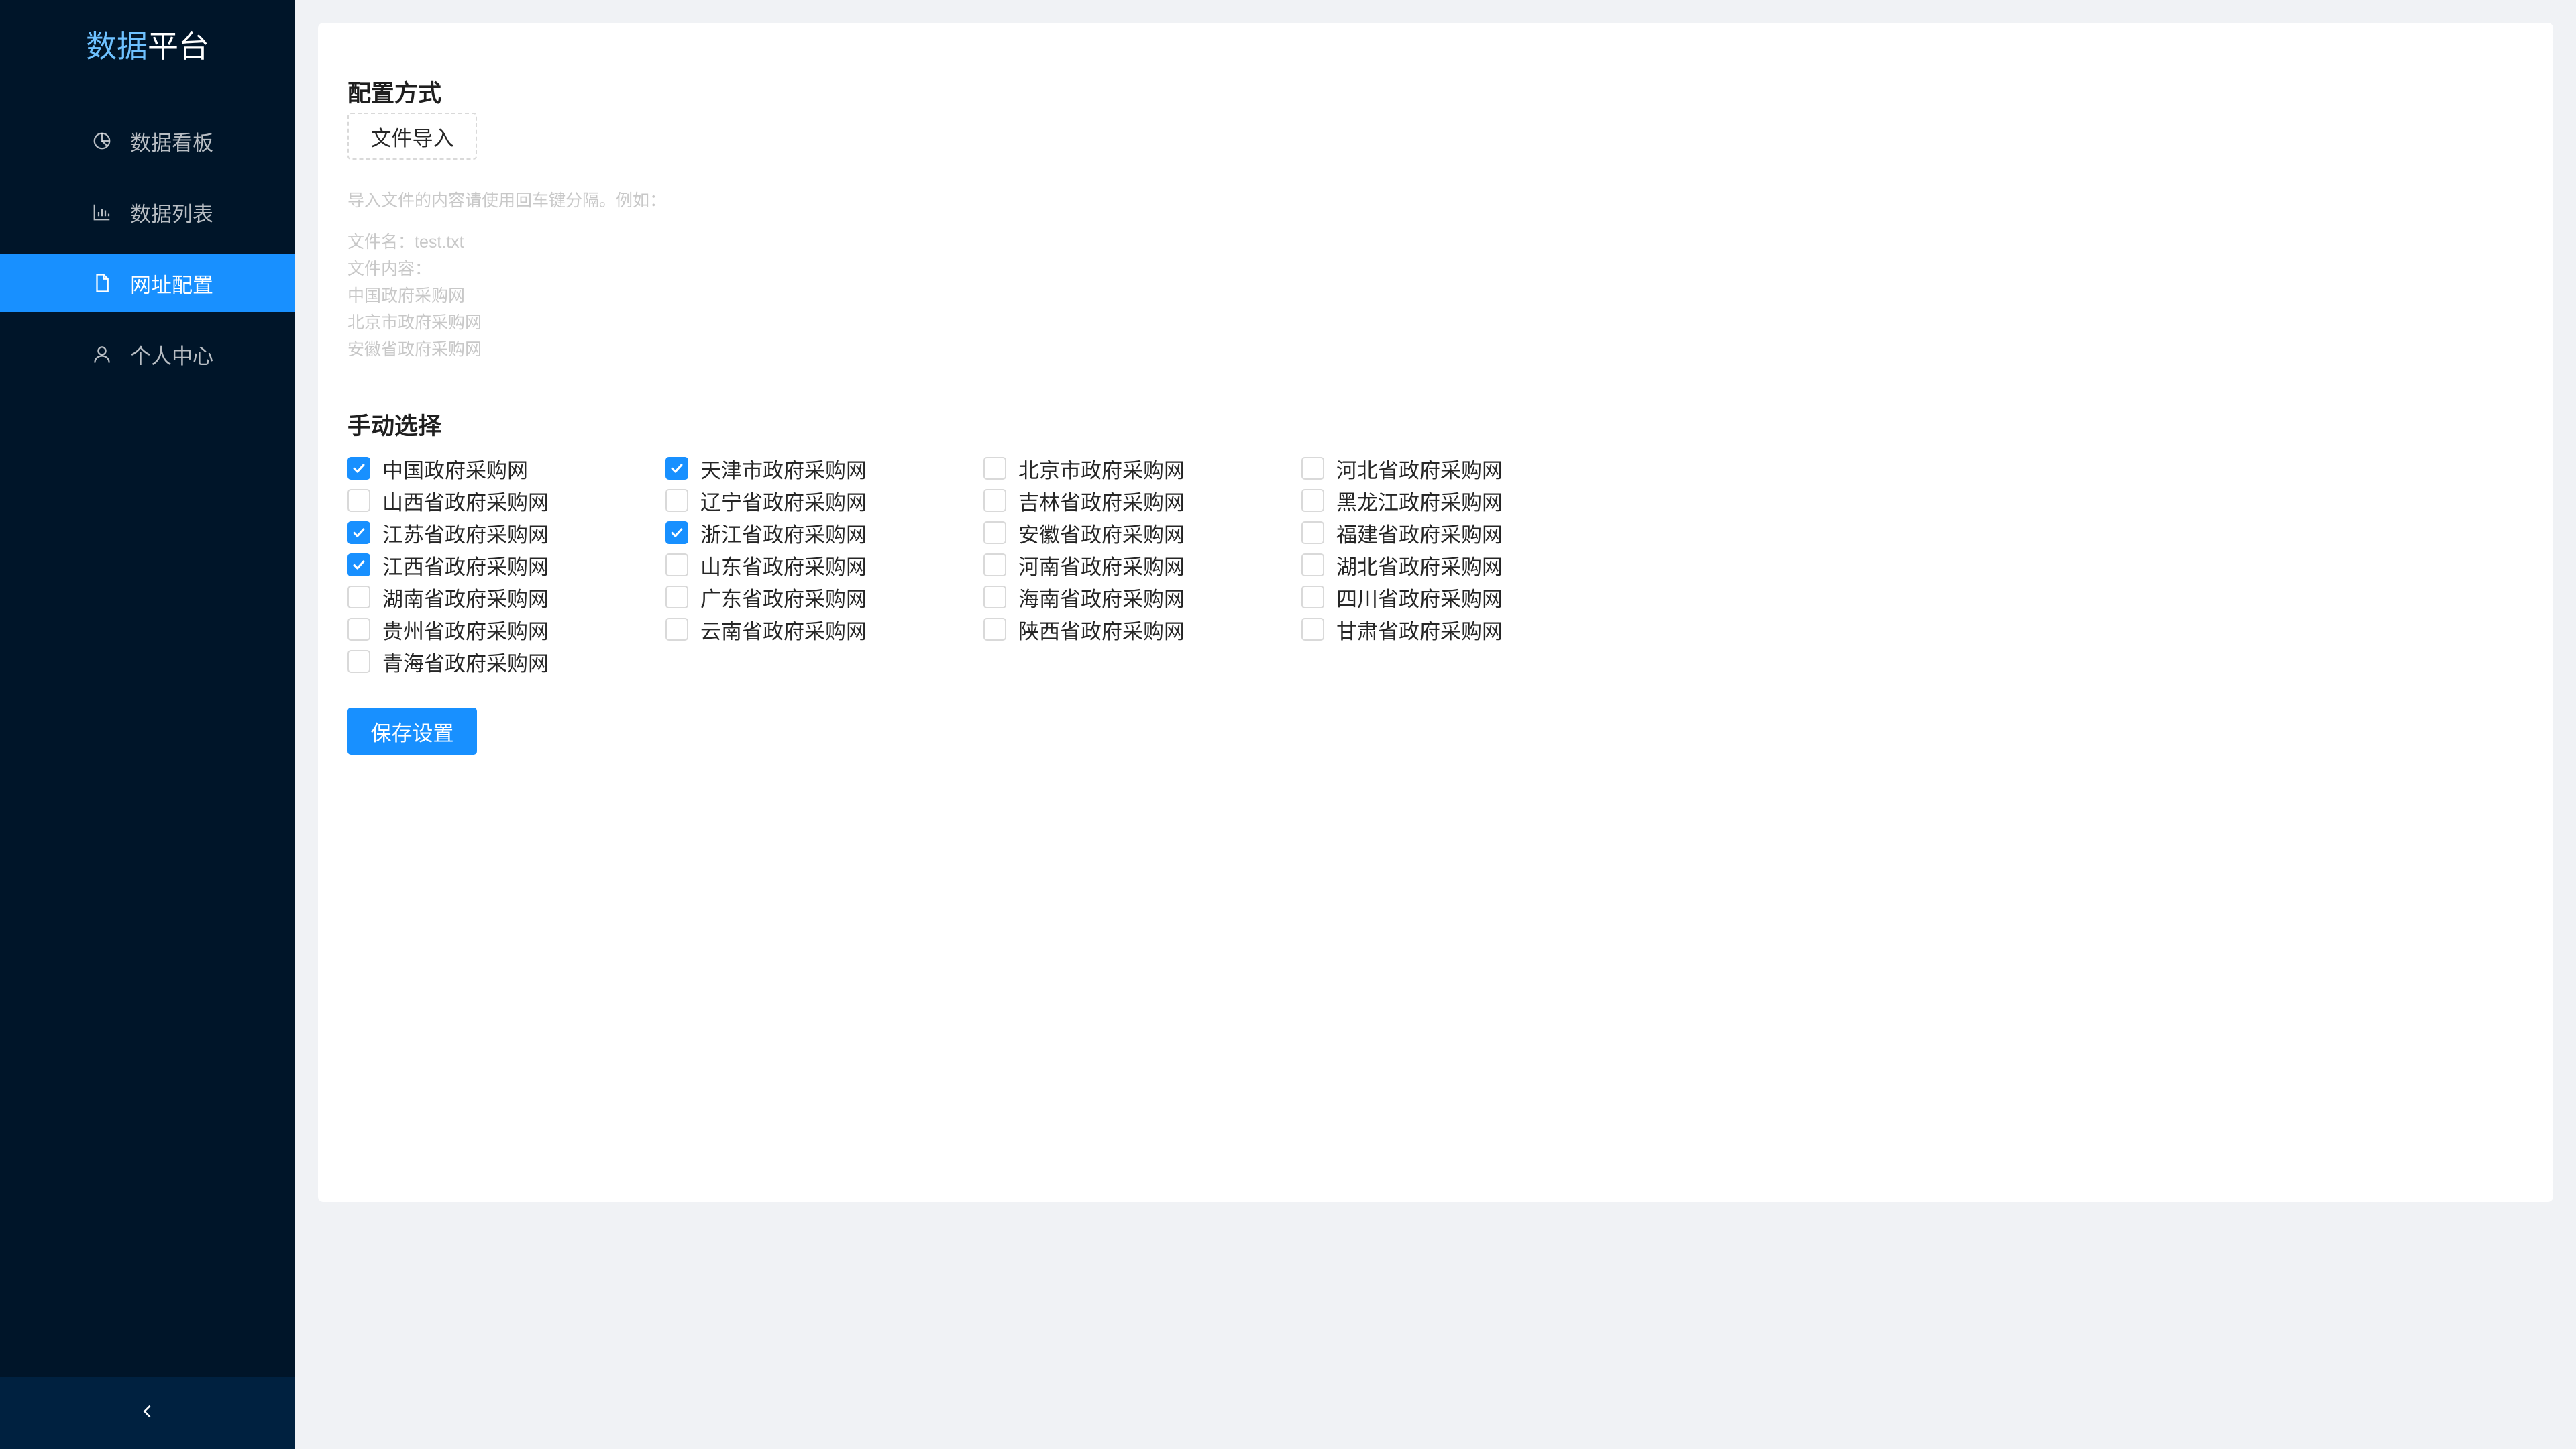 This screenshot has width=2576, height=1449. I want to click on sidebar-collapse-button, so click(147, 1413).